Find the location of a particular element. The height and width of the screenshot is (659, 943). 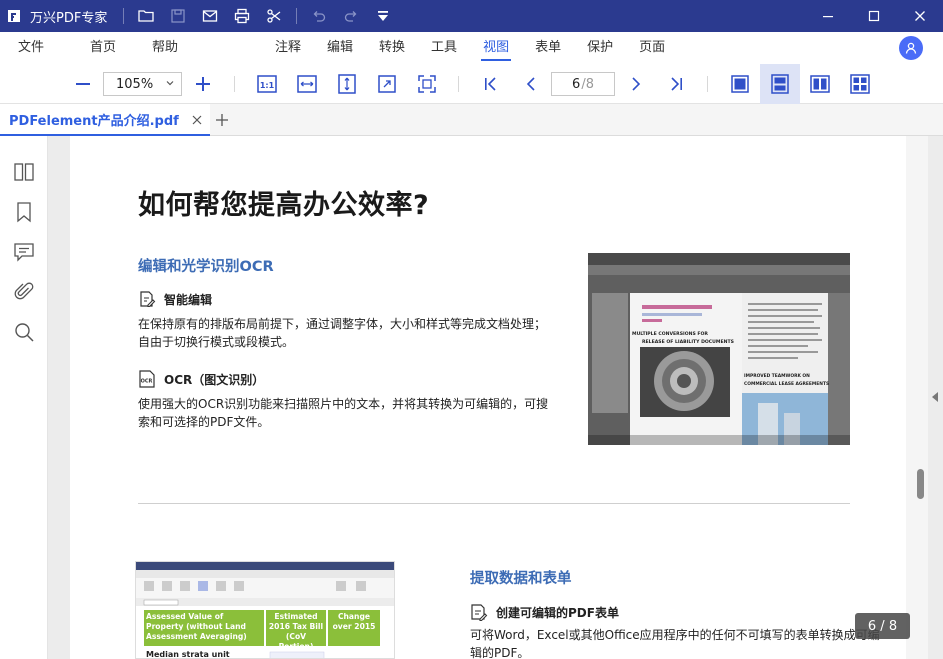

menu-file: 文件 is located at coordinates (31, 48).